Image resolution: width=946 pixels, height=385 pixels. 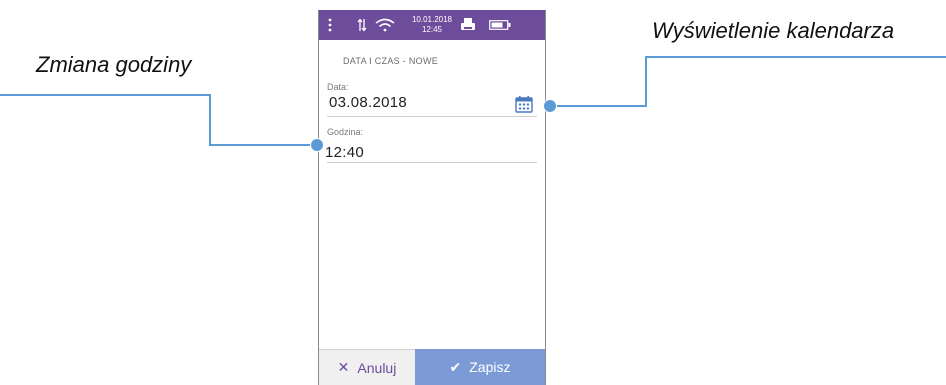 What do you see at coordinates (432, 29) in the screenshot?
I see `status-time: 12:45` at bounding box center [432, 29].